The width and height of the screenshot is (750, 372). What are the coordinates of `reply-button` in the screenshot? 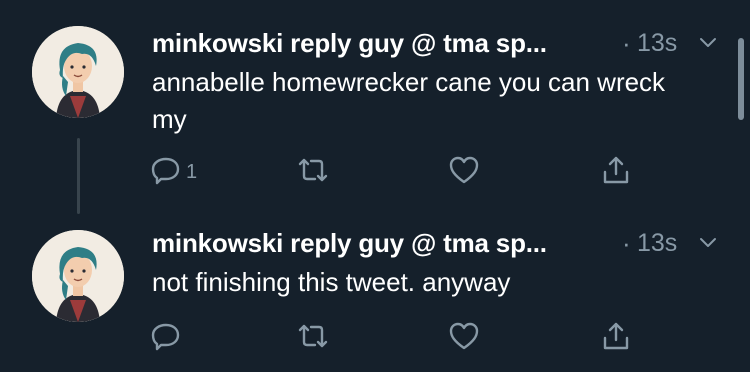 It's located at (168, 336).